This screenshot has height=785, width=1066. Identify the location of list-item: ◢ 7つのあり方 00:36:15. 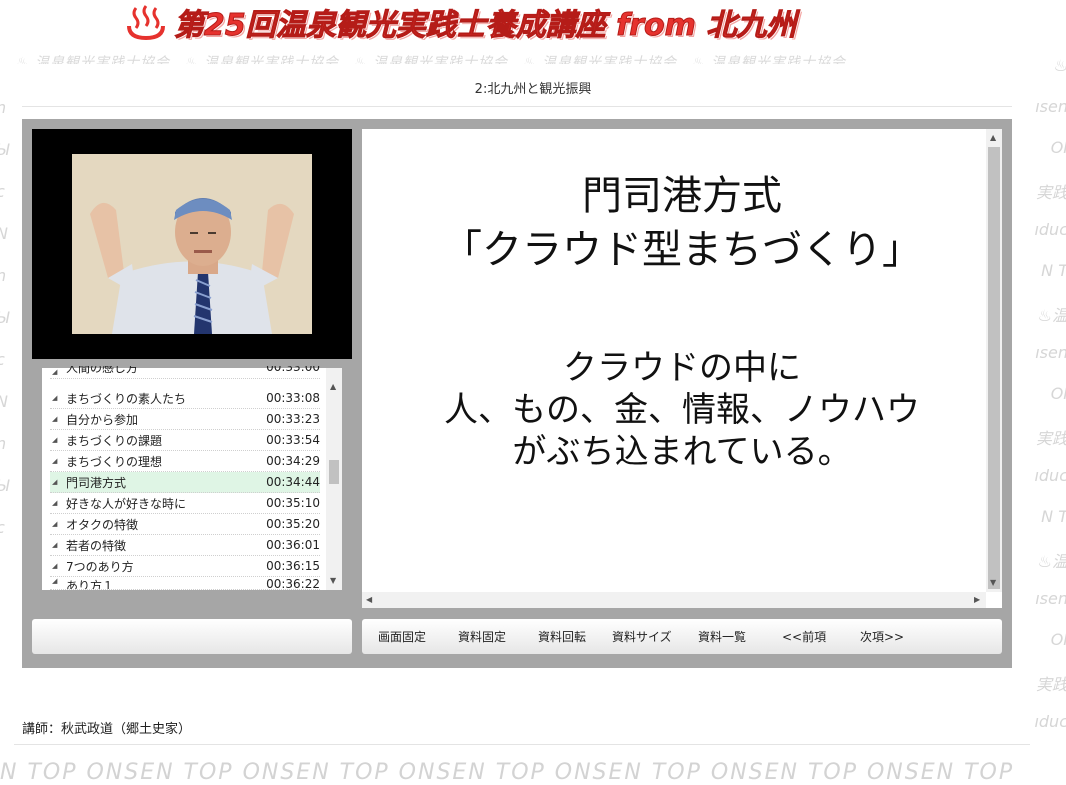
(185, 566).